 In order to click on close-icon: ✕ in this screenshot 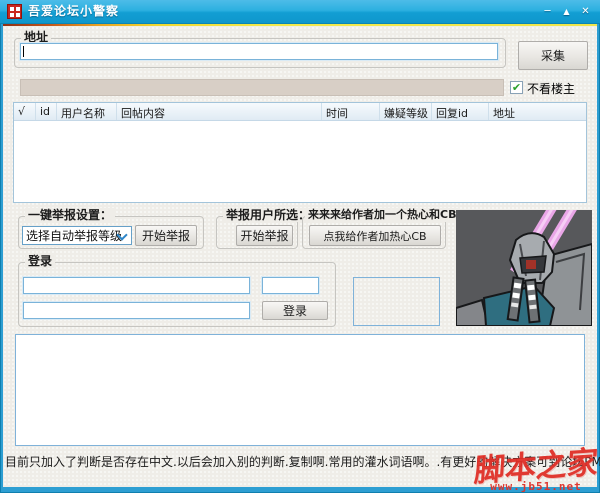, I will do `click(585, 12)`.